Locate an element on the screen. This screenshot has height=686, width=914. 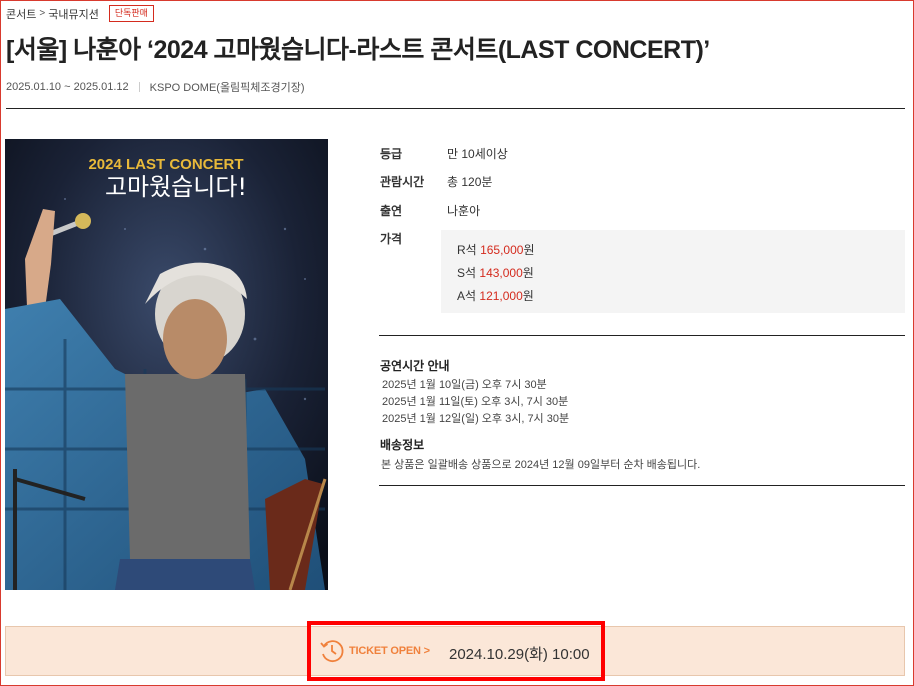
meta-divider is located at coordinates (139, 87).